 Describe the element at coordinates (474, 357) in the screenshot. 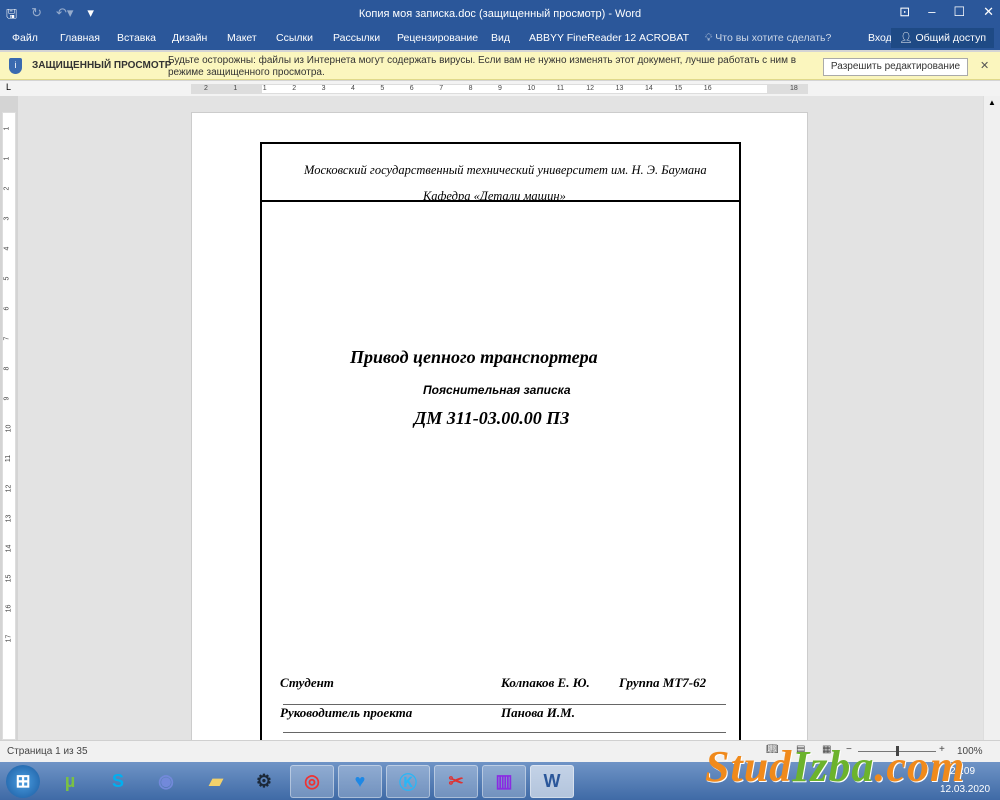

I see `document-title: Привод цепного транспортера` at that location.